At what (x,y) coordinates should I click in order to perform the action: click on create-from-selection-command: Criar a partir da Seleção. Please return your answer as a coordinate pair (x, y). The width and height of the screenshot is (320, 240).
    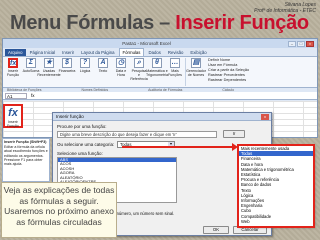
    Looking at the image, I should click on (261, 70).